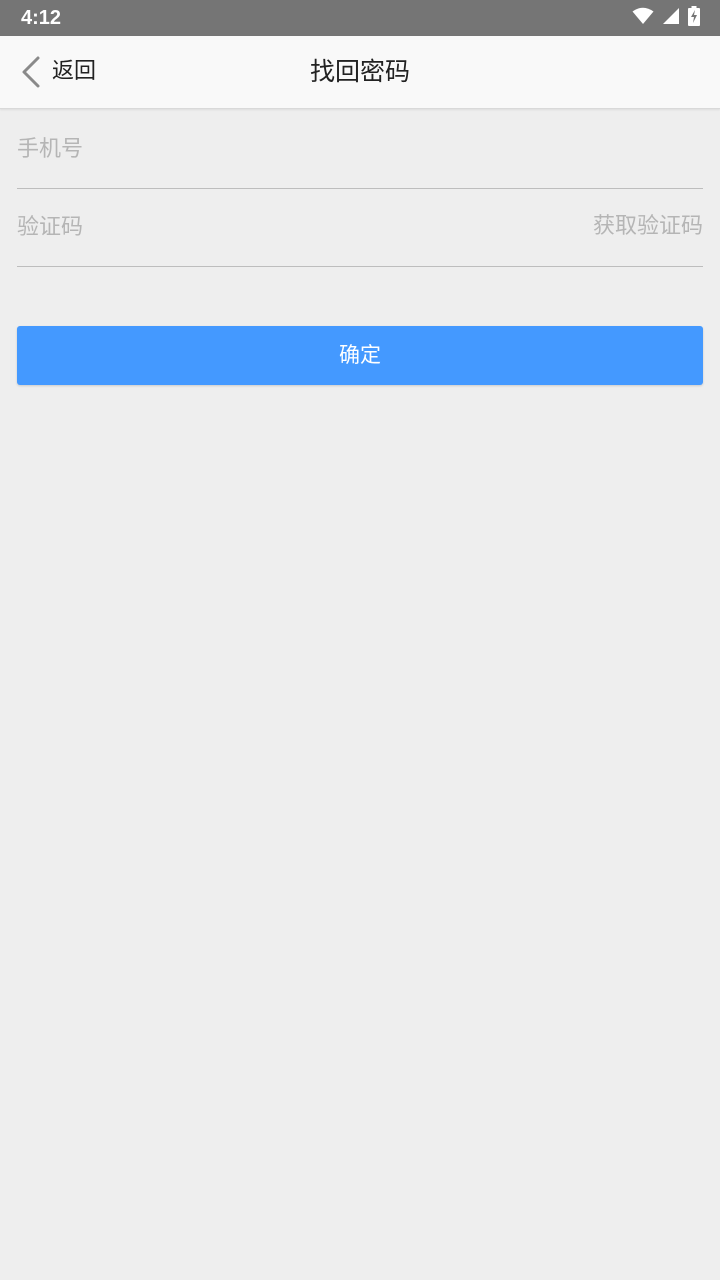 This screenshot has height=1280, width=720. Describe the element at coordinates (643, 18) in the screenshot. I see `wifi-icon` at that location.